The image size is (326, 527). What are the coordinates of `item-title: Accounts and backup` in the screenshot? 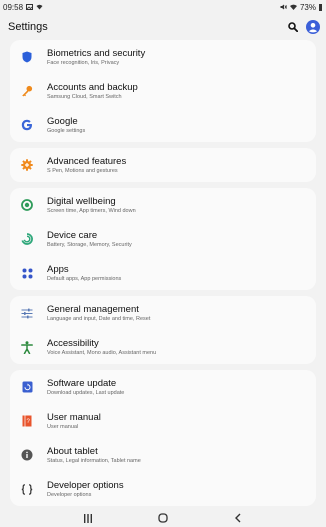 It's located at (92, 87).